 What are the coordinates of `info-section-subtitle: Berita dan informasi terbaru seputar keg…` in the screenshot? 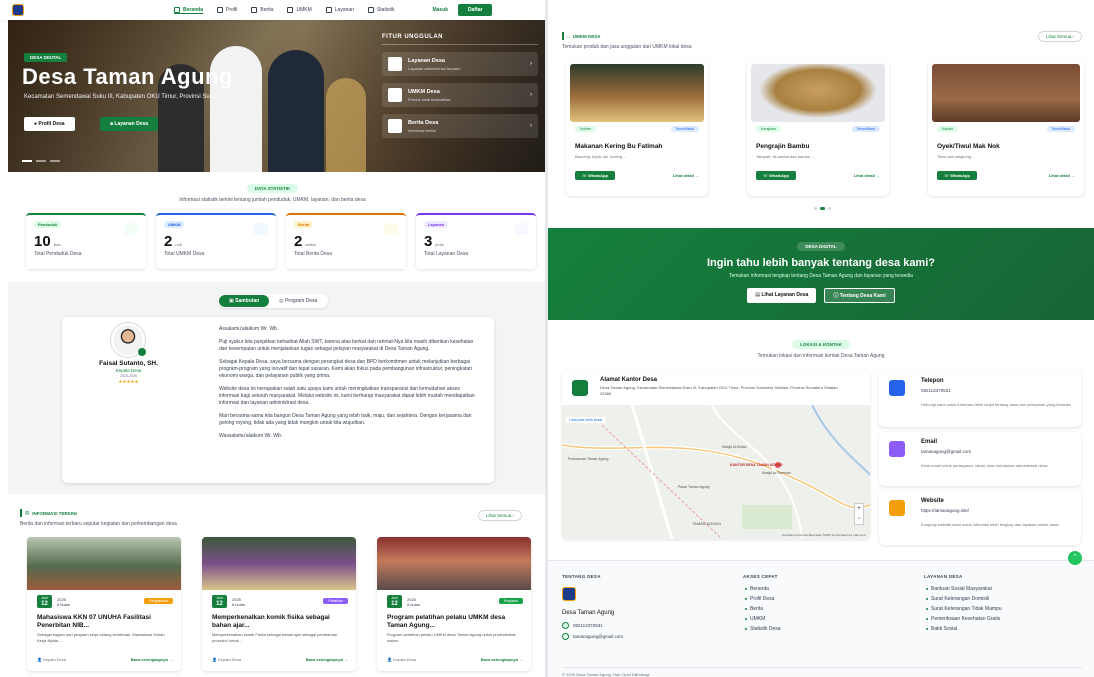 It's located at (98, 524).